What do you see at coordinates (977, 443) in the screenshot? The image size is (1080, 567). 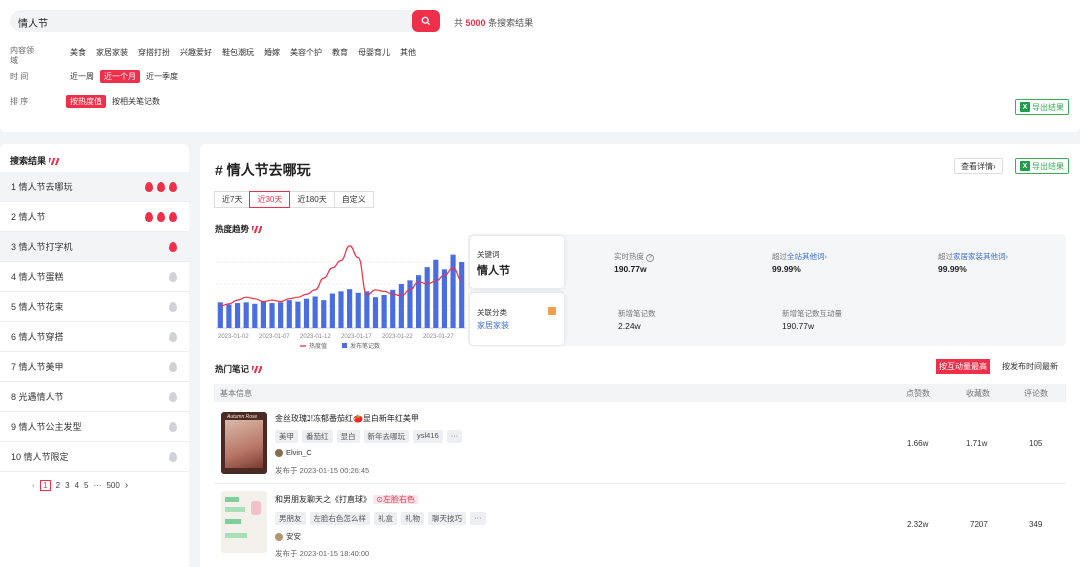 I see `note-saves: 1.71w` at bounding box center [977, 443].